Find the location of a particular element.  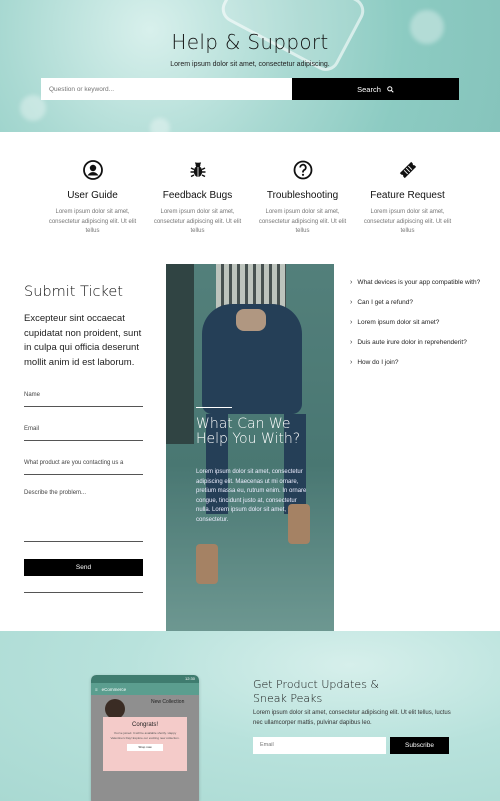

search-button: Search is located at coordinates (375, 89).